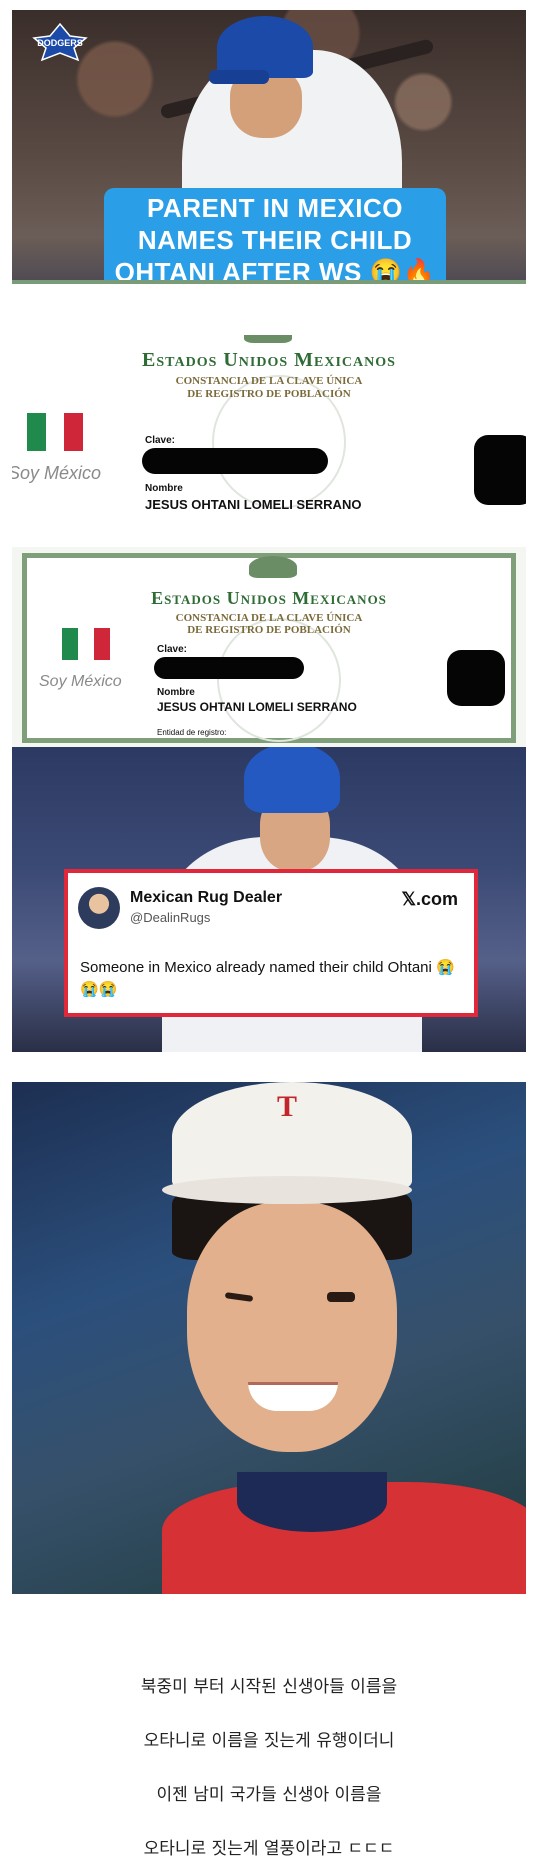 Image resolution: width=538 pixels, height=1871 pixels. Describe the element at coordinates (269, 307) in the screenshot. I see `document-edge` at that location.